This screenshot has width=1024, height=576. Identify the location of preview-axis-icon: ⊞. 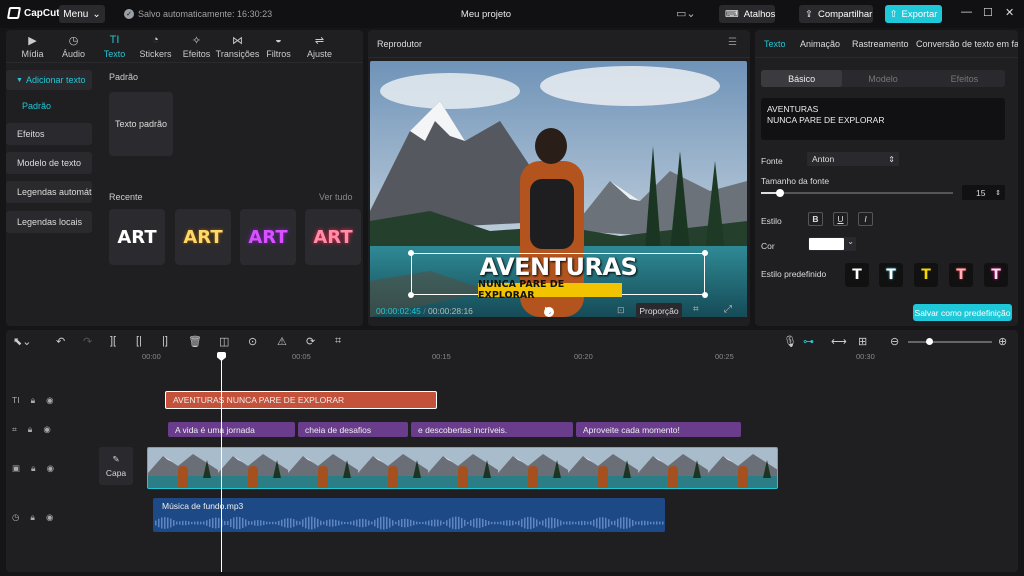
(862, 341).